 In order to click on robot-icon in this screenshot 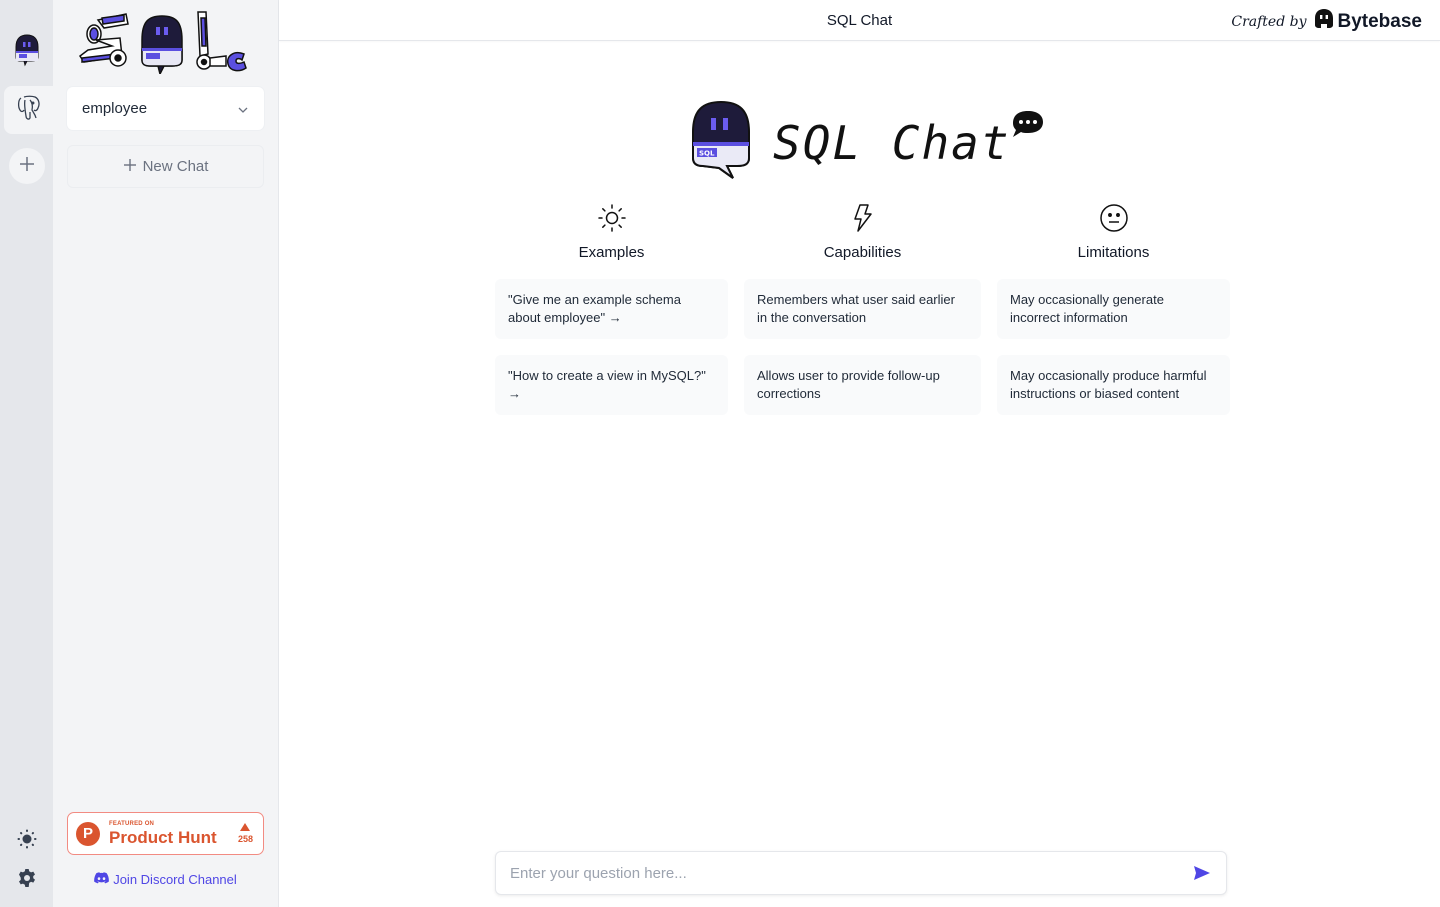, I will do `click(27, 52)`.